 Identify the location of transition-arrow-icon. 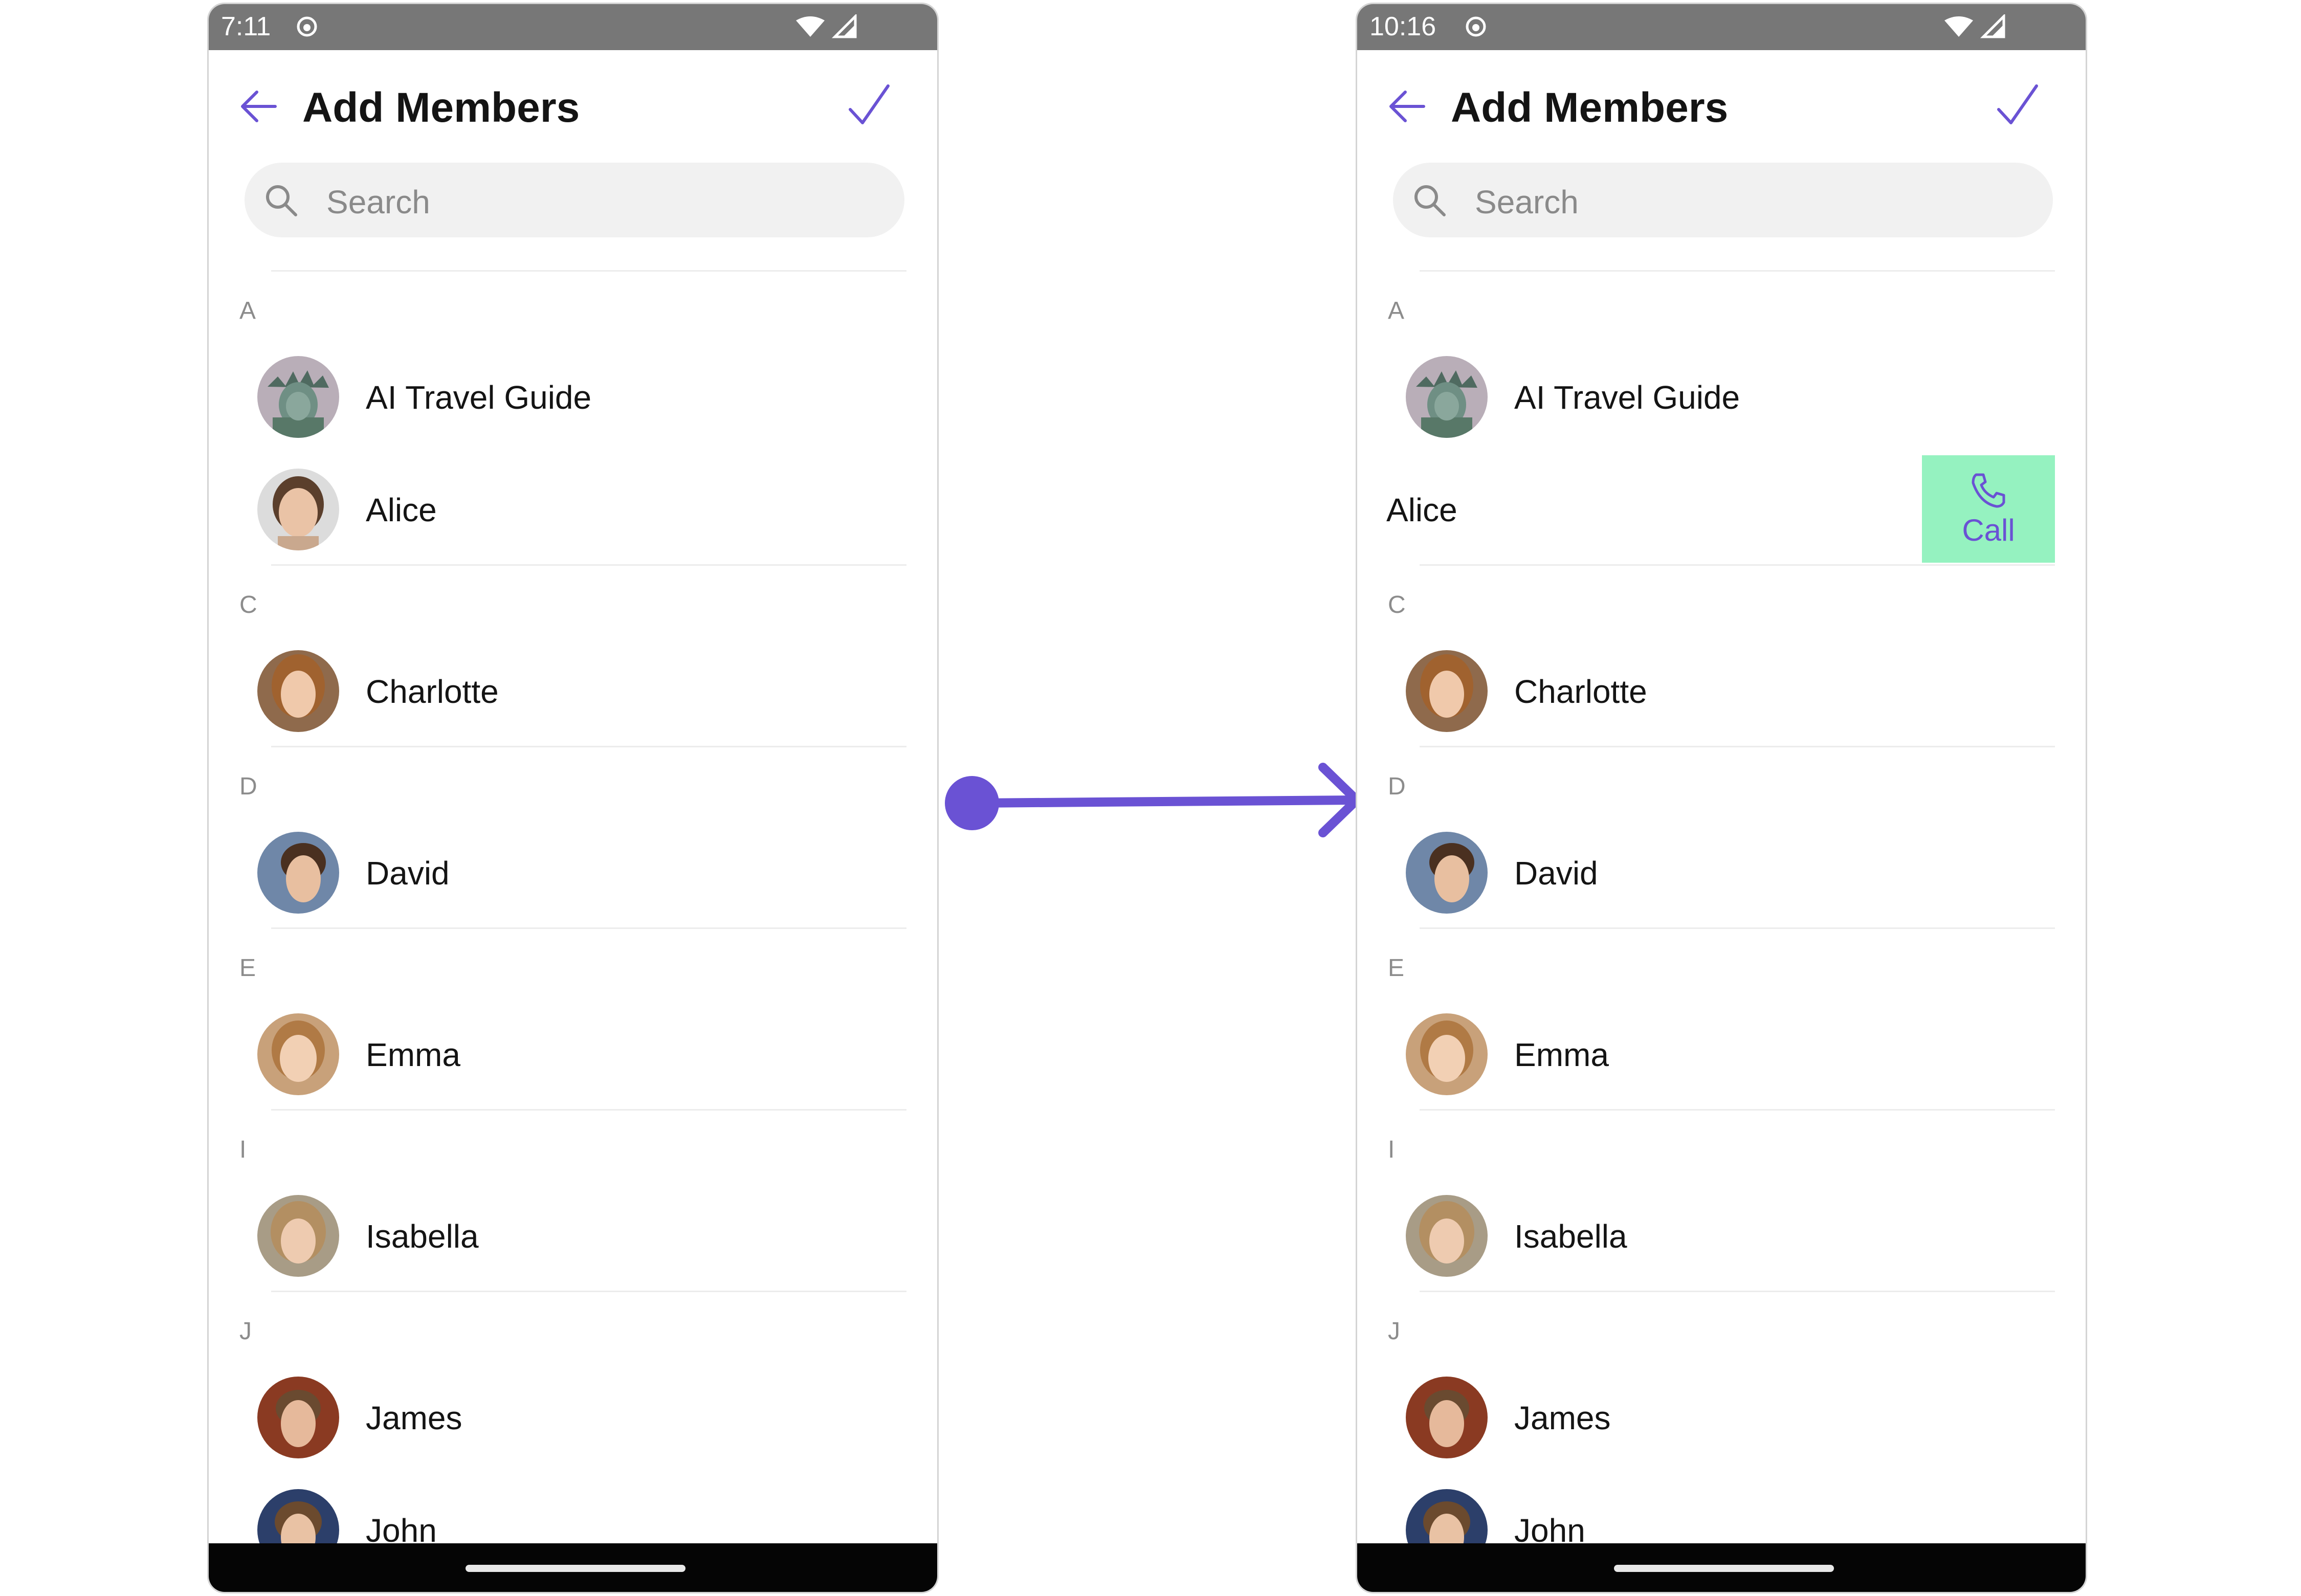
(1153, 800).